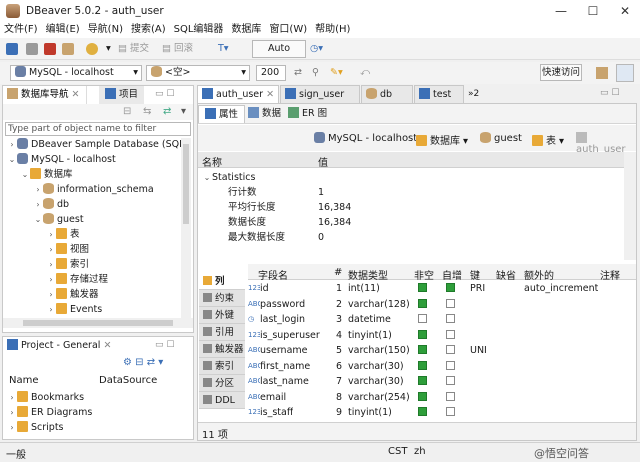 The height and width of the screenshot is (462, 640). I want to click on connect-icon, so click(32, 49).